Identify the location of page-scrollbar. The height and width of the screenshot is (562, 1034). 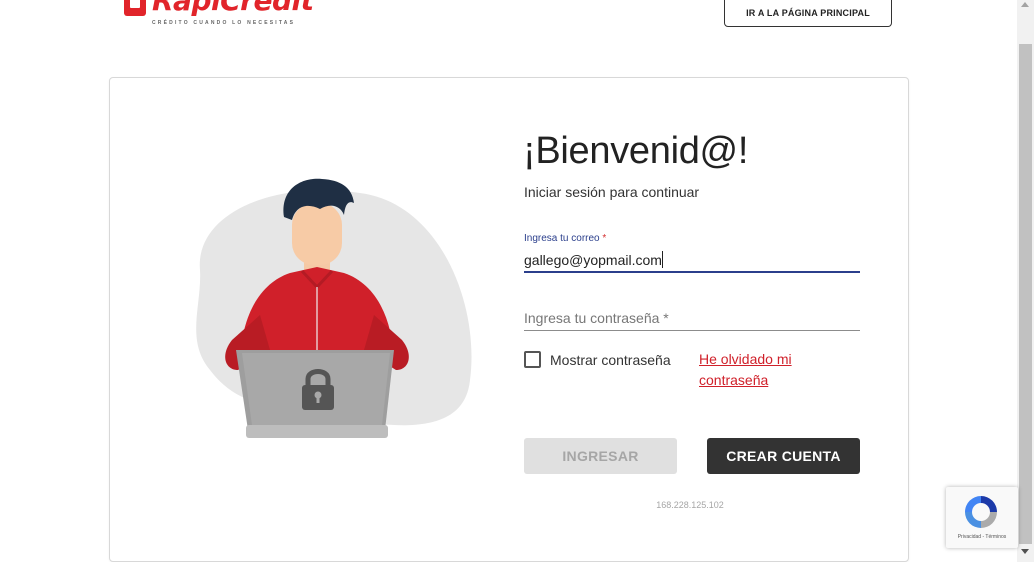
(1025, 281).